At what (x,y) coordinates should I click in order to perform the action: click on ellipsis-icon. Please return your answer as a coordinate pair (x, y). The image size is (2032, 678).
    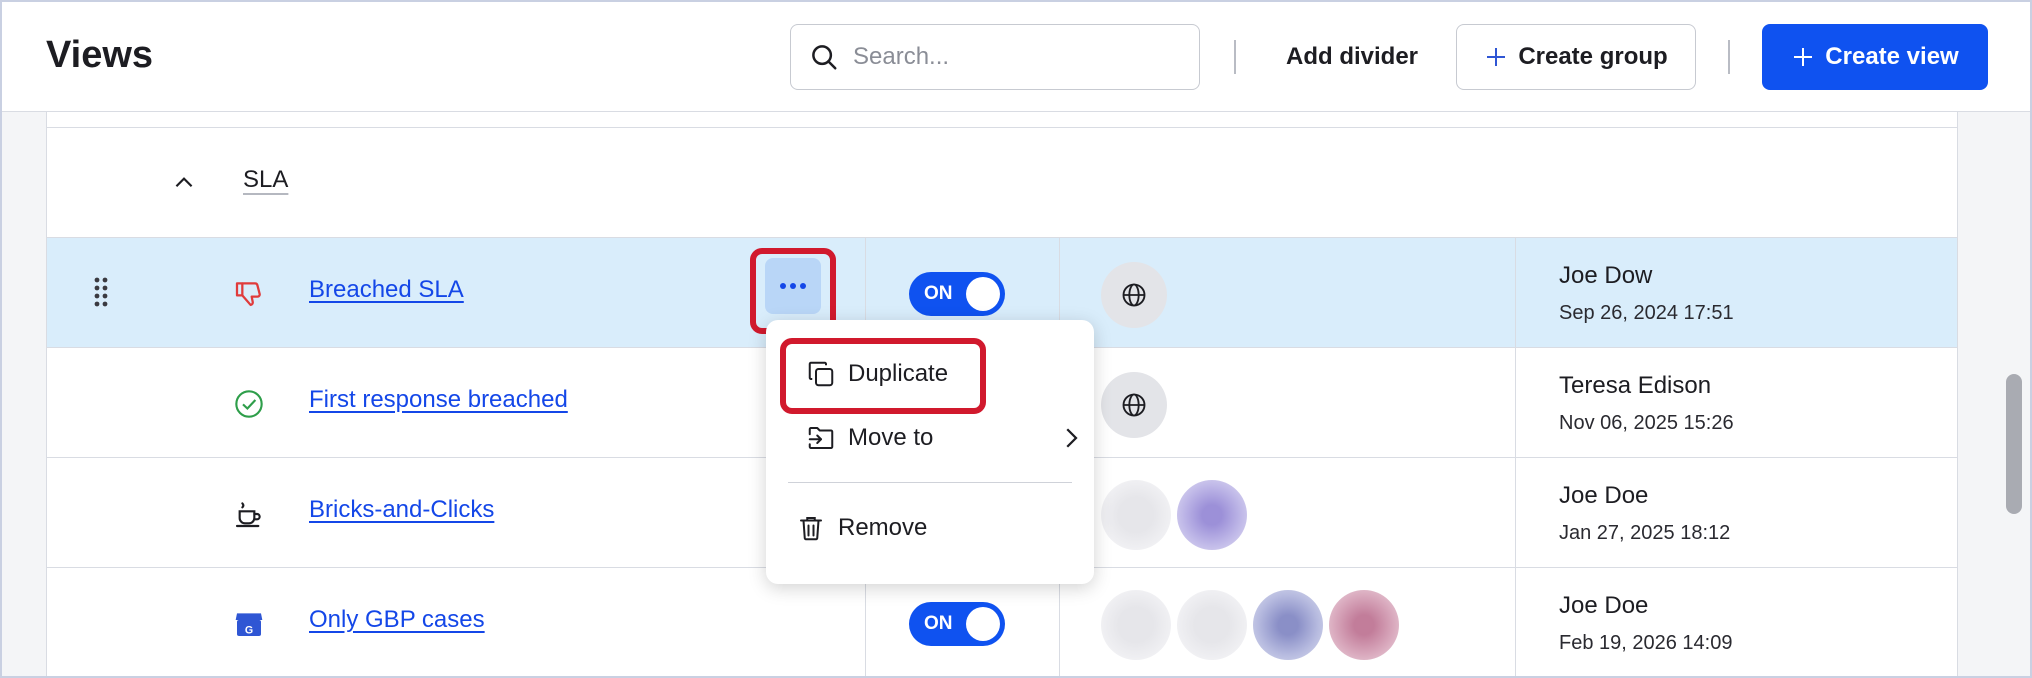
    Looking at the image, I should click on (793, 286).